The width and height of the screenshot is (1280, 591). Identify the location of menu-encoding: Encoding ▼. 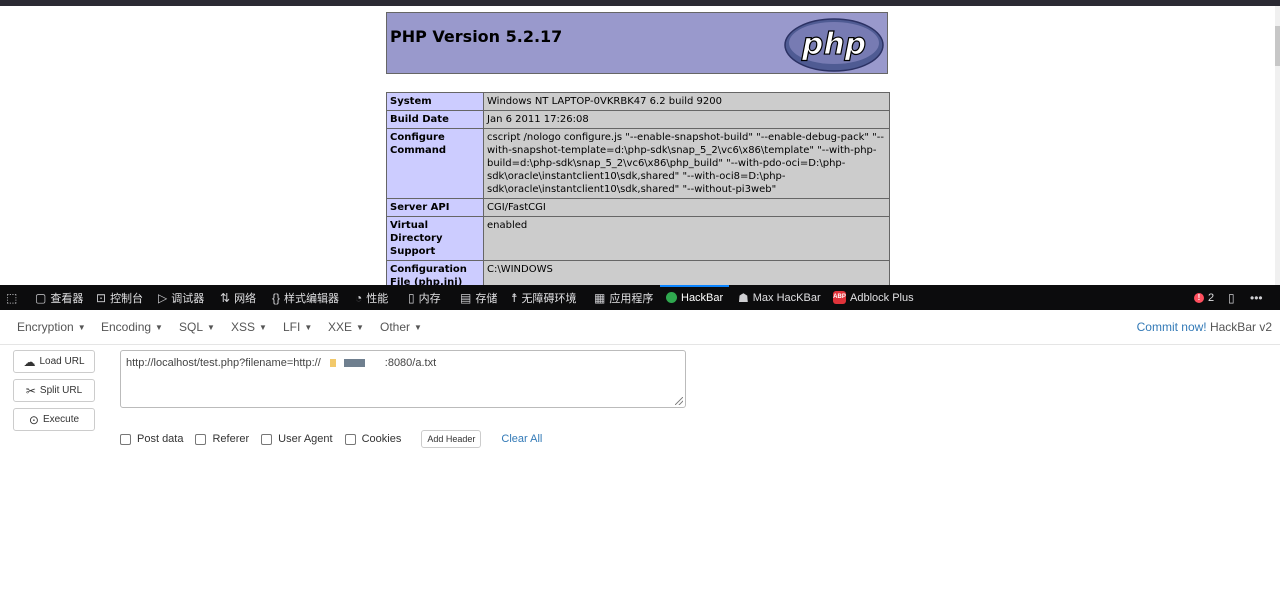
(132, 327).